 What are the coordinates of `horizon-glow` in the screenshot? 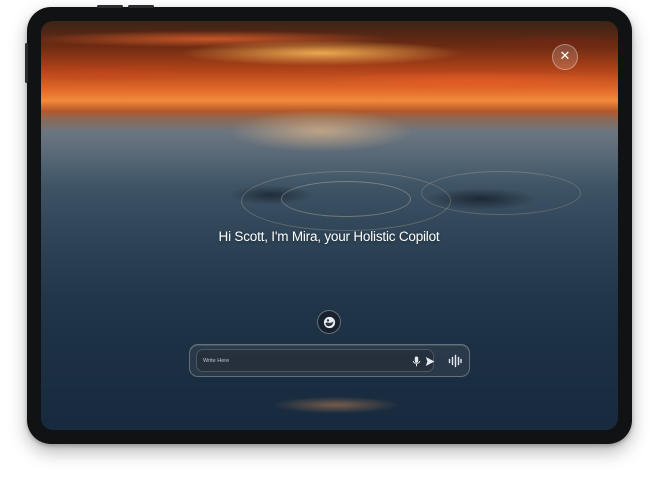 It's located at (321, 142).